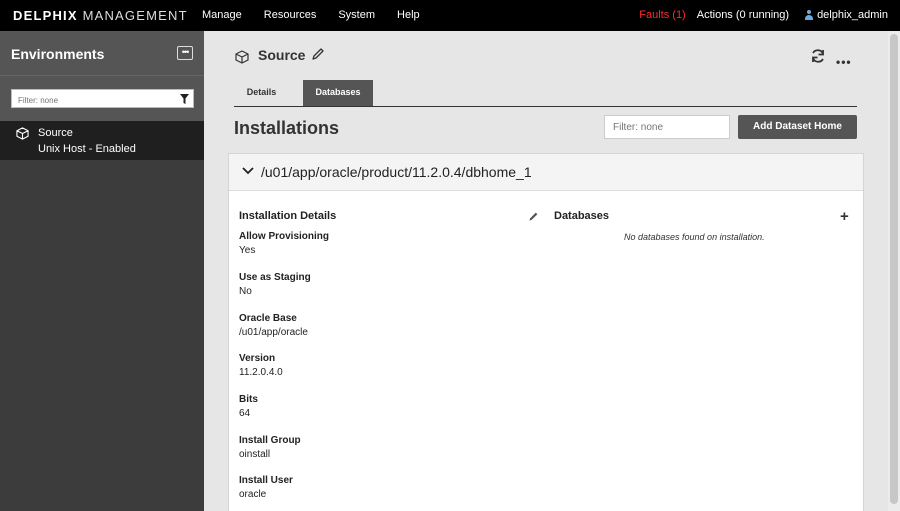 Image resolution: width=900 pixels, height=511 pixels. What do you see at coordinates (284, 243) in the screenshot?
I see `field-allow-provisioning: Allow Provisioning Yes` at bounding box center [284, 243].